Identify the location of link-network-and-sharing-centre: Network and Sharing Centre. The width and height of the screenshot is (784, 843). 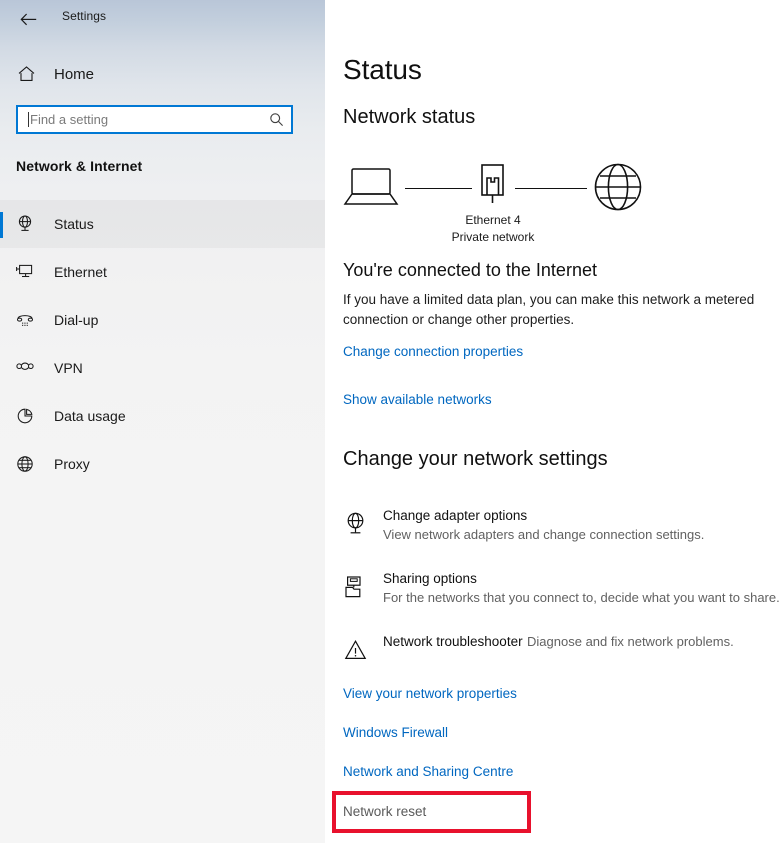
(428, 771).